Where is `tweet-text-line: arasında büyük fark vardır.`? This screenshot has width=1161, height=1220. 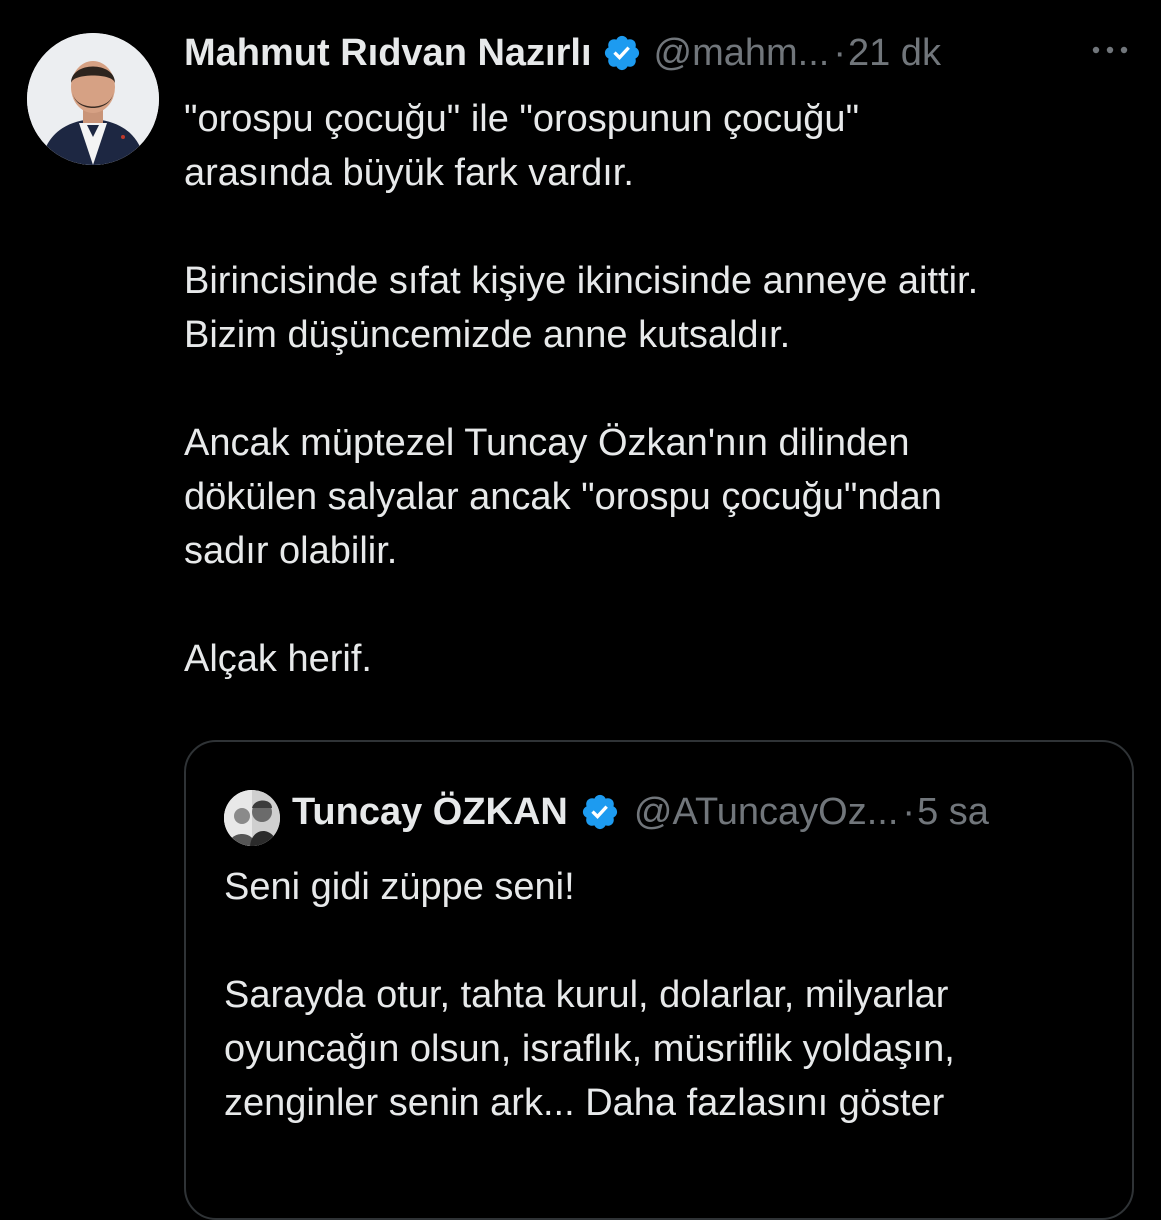 tweet-text-line: arasında büyük fark vardır. is located at coordinates (409, 173).